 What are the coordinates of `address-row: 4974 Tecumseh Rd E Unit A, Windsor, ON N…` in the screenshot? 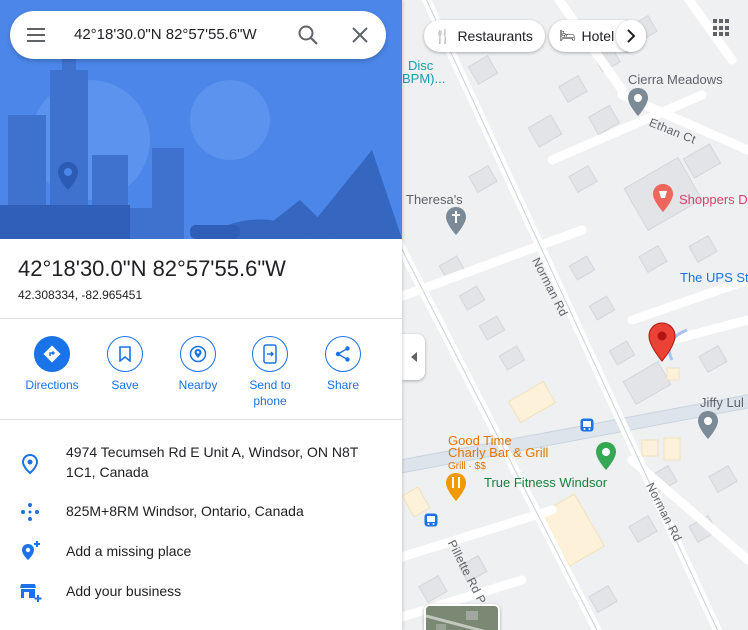 It's located at (201, 464).